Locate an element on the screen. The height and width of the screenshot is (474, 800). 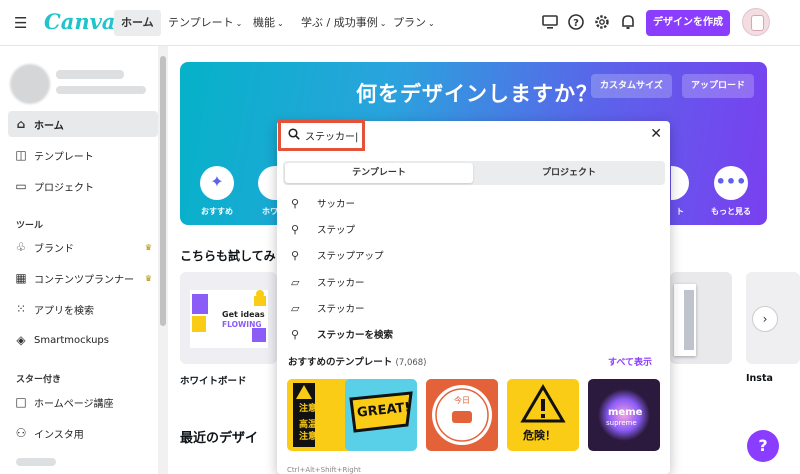
whiteboard-card: Get ideas FLOWING is located at coordinates (228, 318).